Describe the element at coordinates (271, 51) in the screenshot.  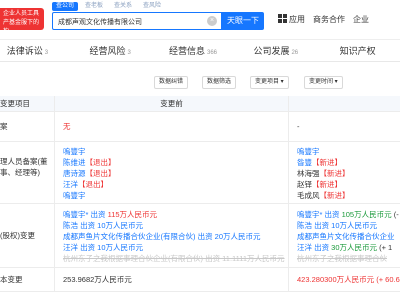
I see `section-development-label: 公司发展` at that location.